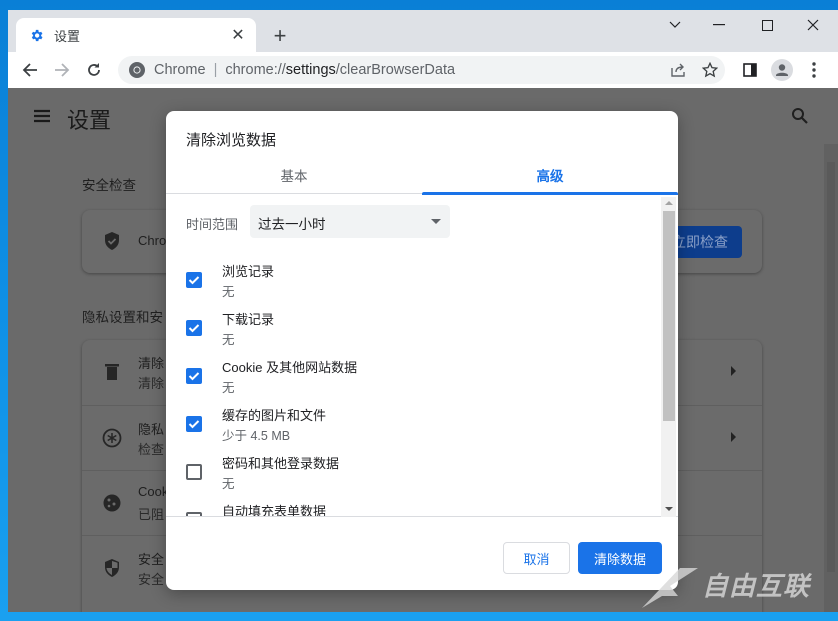 Image resolution: width=838 pixels, height=621 pixels. What do you see at coordinates (294, 174) in the screenshot?
I see `tab-basic: 基本` at bounding box center [294, 174].